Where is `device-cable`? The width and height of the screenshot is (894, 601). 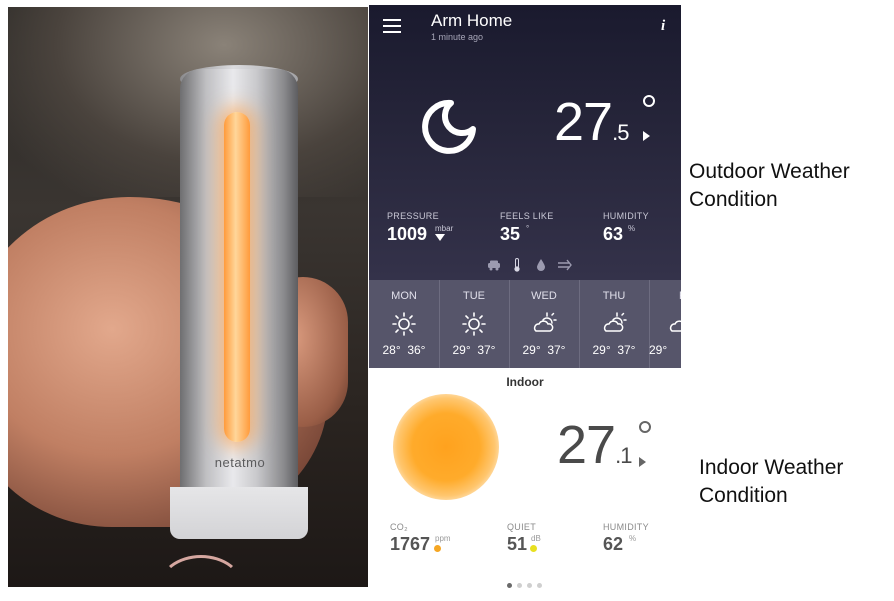 device-cable is located at coordinates (201, 571).